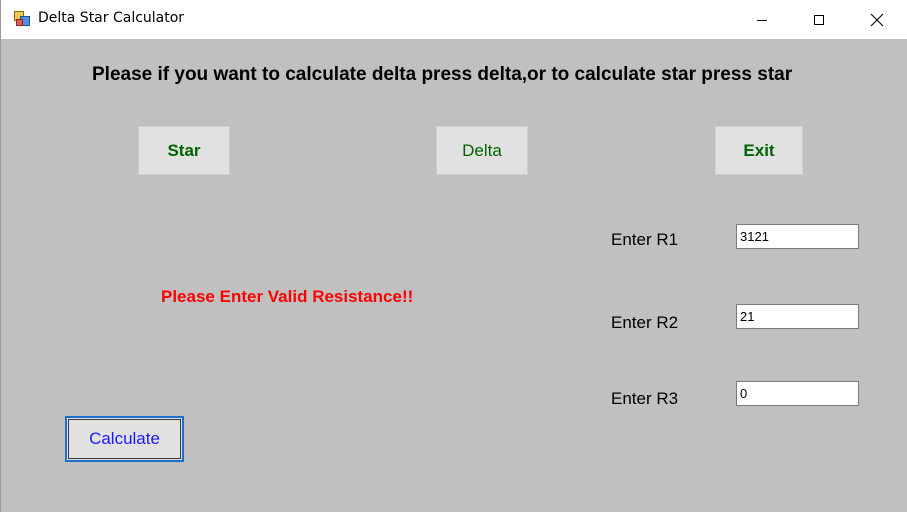  I want to click on minimize-button, so click(762, 19).